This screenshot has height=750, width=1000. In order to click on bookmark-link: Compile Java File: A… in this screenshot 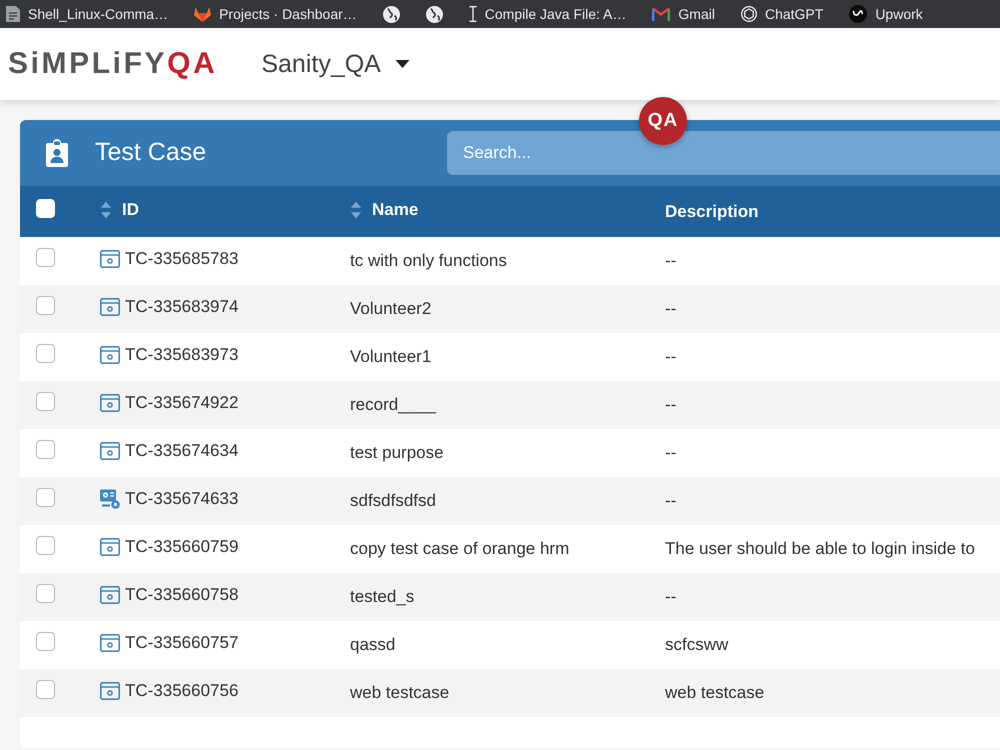, I will do `click(547, 14)`.